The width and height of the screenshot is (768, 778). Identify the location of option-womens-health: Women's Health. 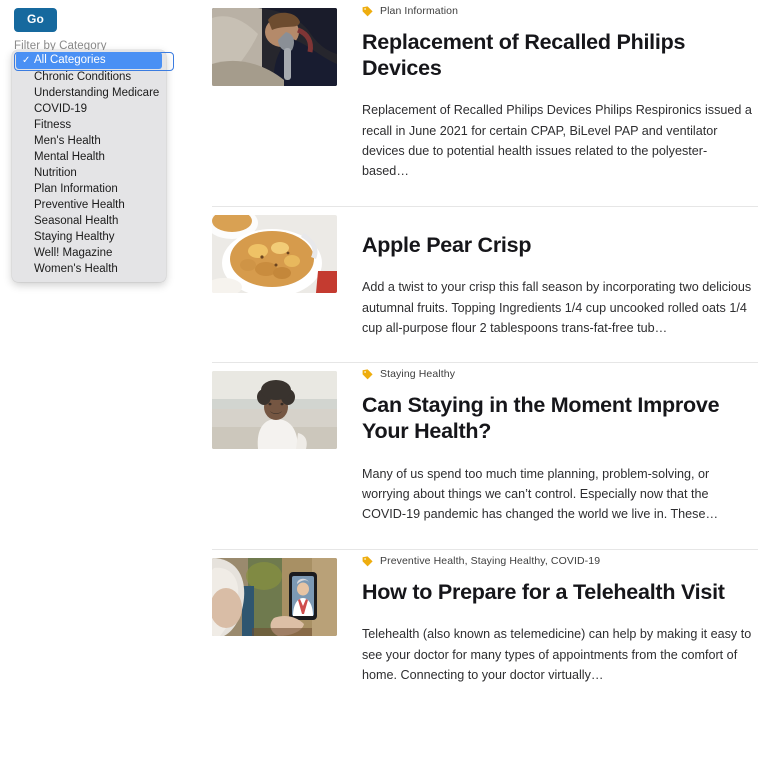
(89, 269).